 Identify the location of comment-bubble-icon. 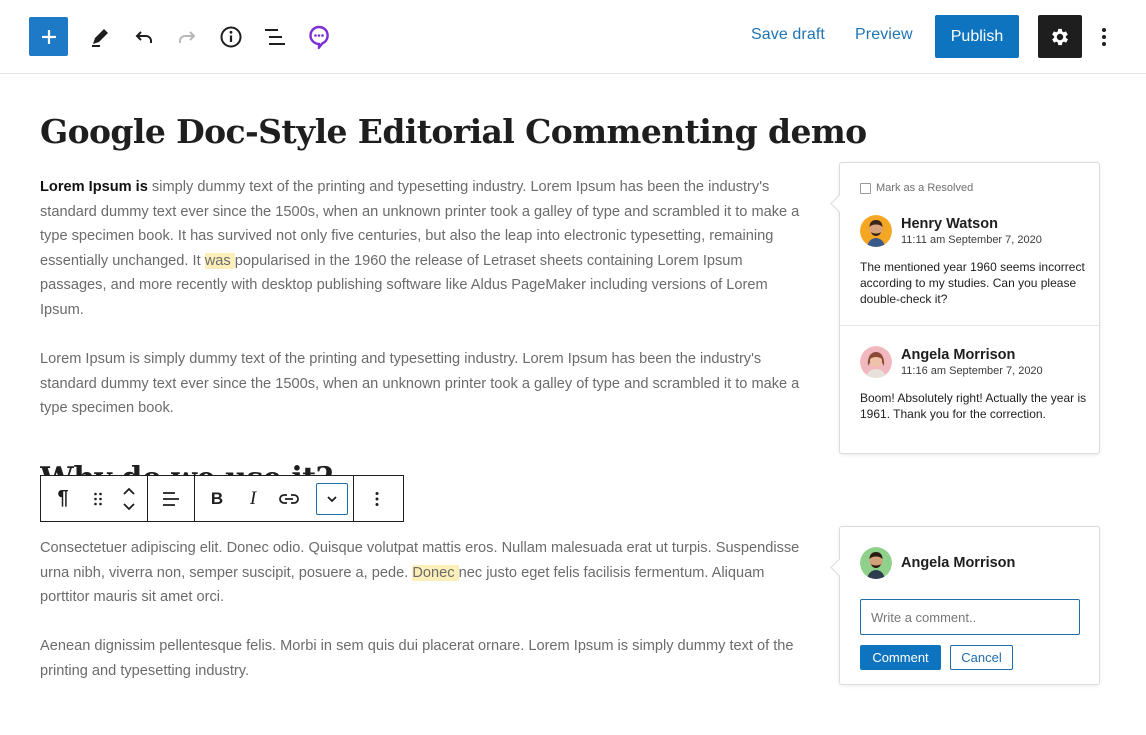
(319, 37).